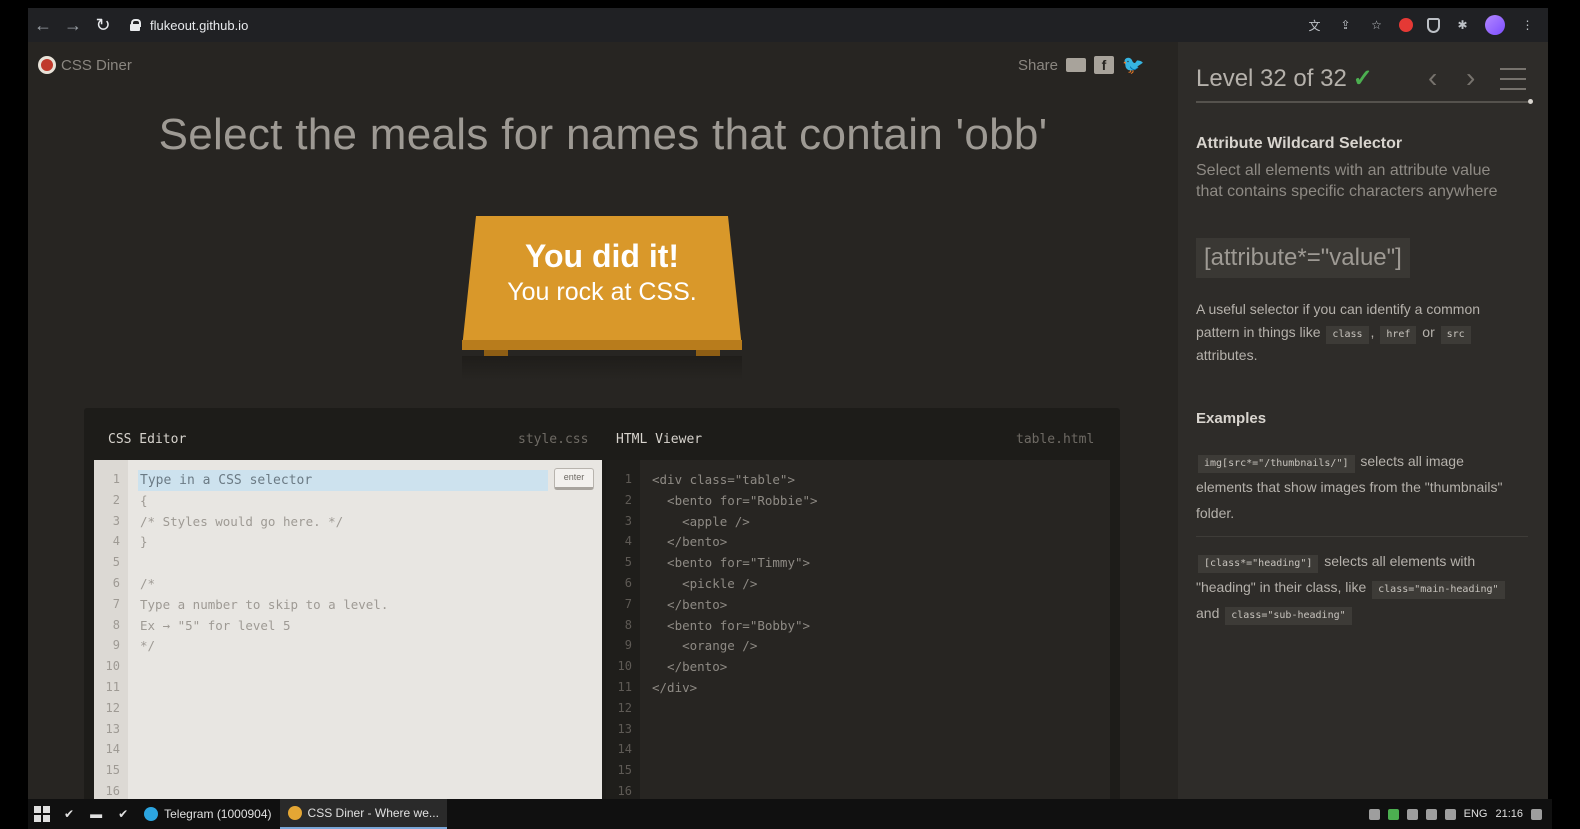  I want to click on line-number: 6, so click(116, 583).